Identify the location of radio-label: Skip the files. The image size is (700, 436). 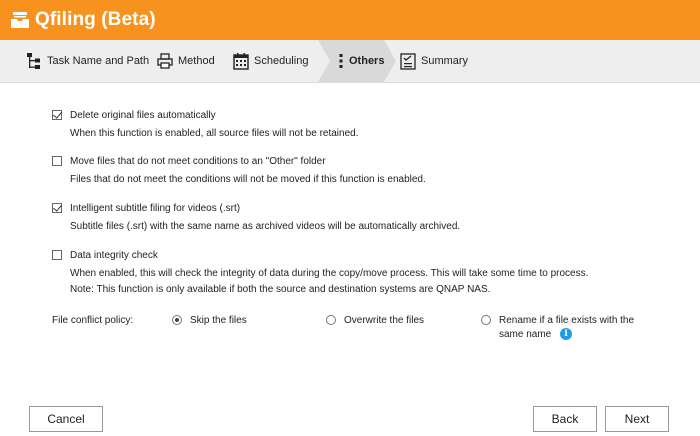
(218, 320).